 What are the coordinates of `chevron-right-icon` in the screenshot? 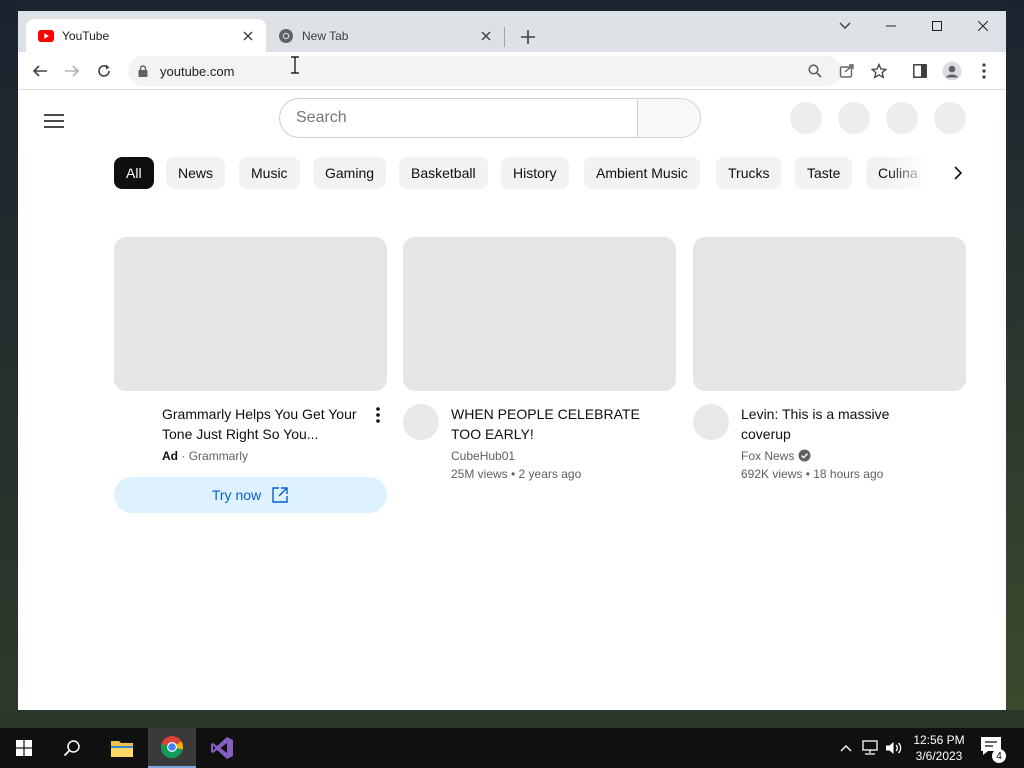 It's located at (958, 173).